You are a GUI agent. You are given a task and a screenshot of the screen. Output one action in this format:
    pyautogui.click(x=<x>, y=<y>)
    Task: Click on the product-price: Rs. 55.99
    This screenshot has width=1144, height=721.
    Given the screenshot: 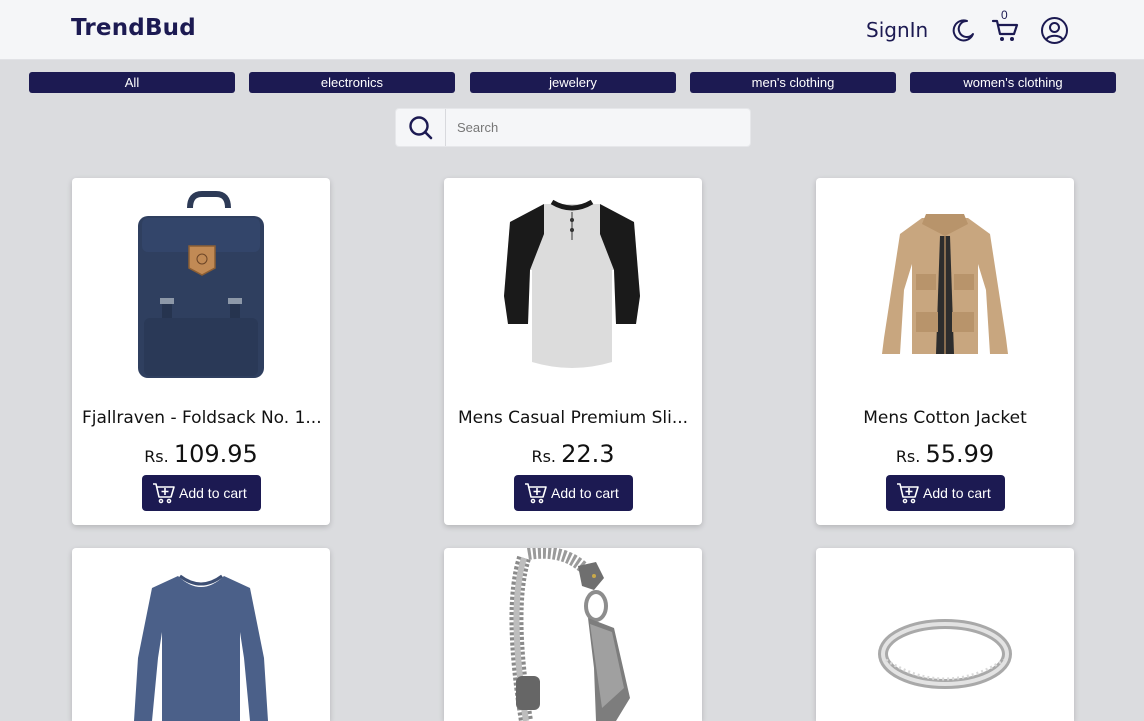 What is the action you would take?
    pyautogui.click(x=945, y=454)
    